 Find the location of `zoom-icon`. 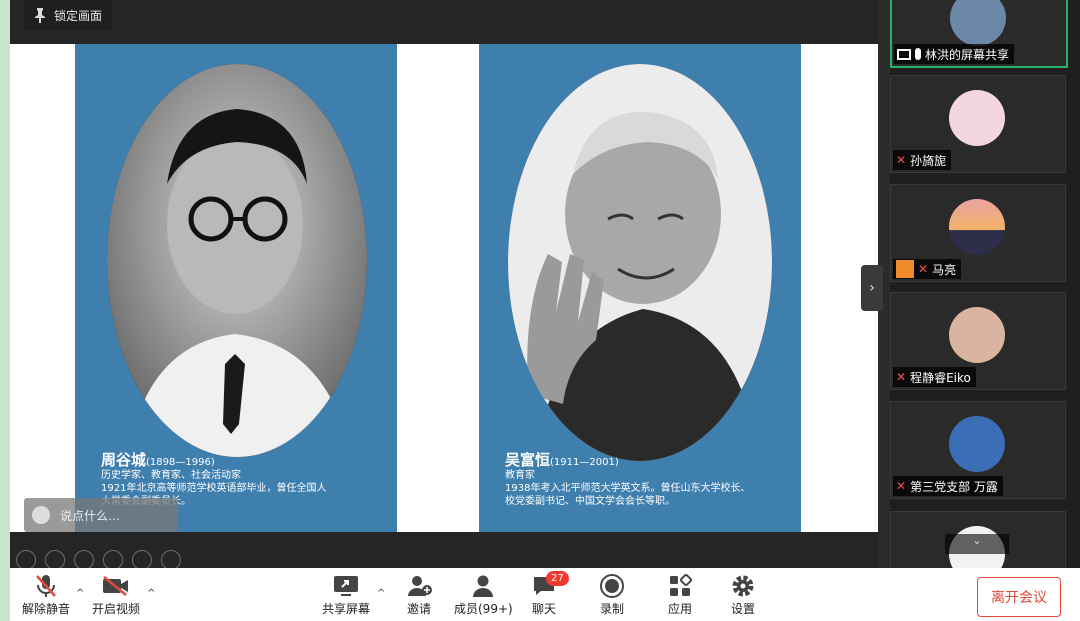

zoom-icon is located at coordinates (142, 560).